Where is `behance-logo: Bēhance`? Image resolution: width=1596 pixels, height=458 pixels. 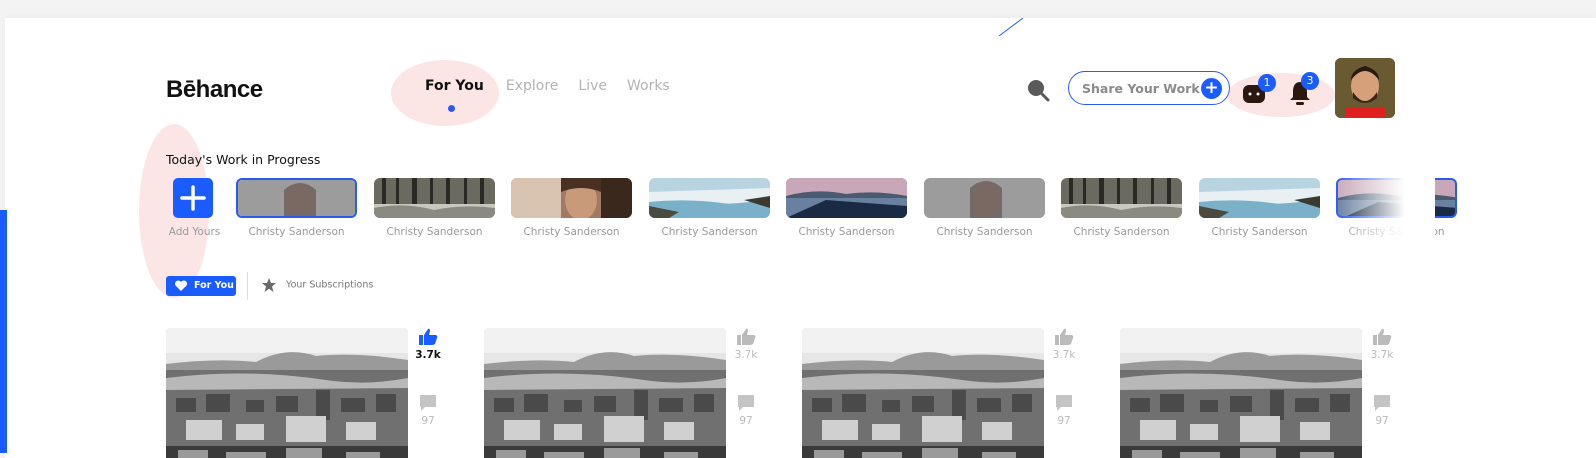
behance-logo: Bēhance is located at coordinates (214, 90).